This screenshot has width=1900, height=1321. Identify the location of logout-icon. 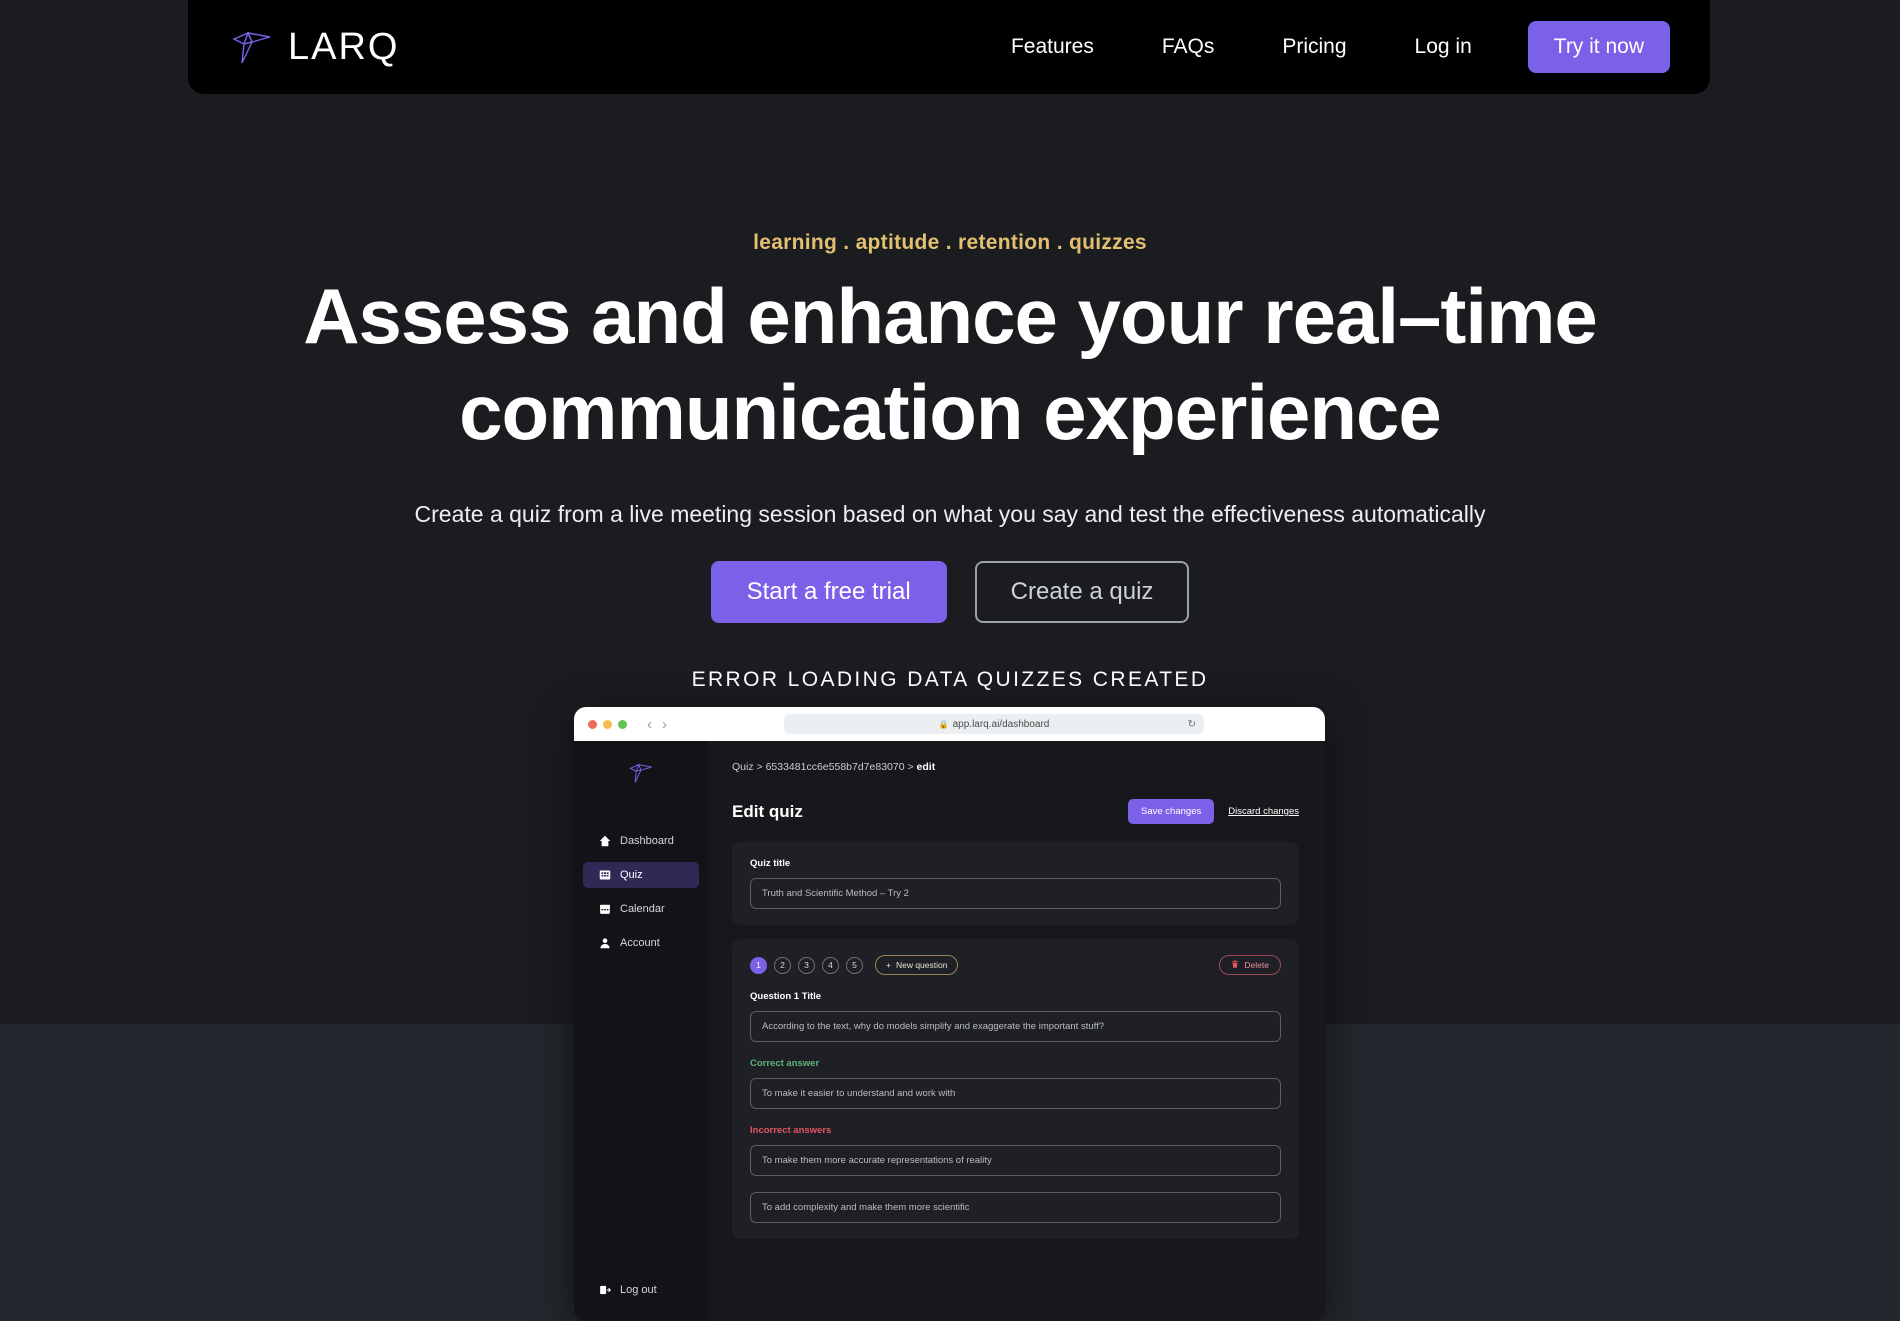
(605, 1290).